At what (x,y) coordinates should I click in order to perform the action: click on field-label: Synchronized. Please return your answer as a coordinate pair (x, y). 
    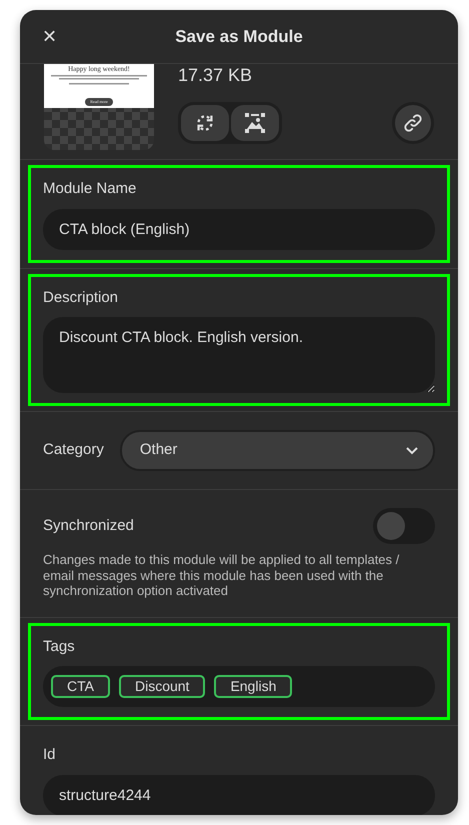
    Looking at the image, I should click on (88, 526).